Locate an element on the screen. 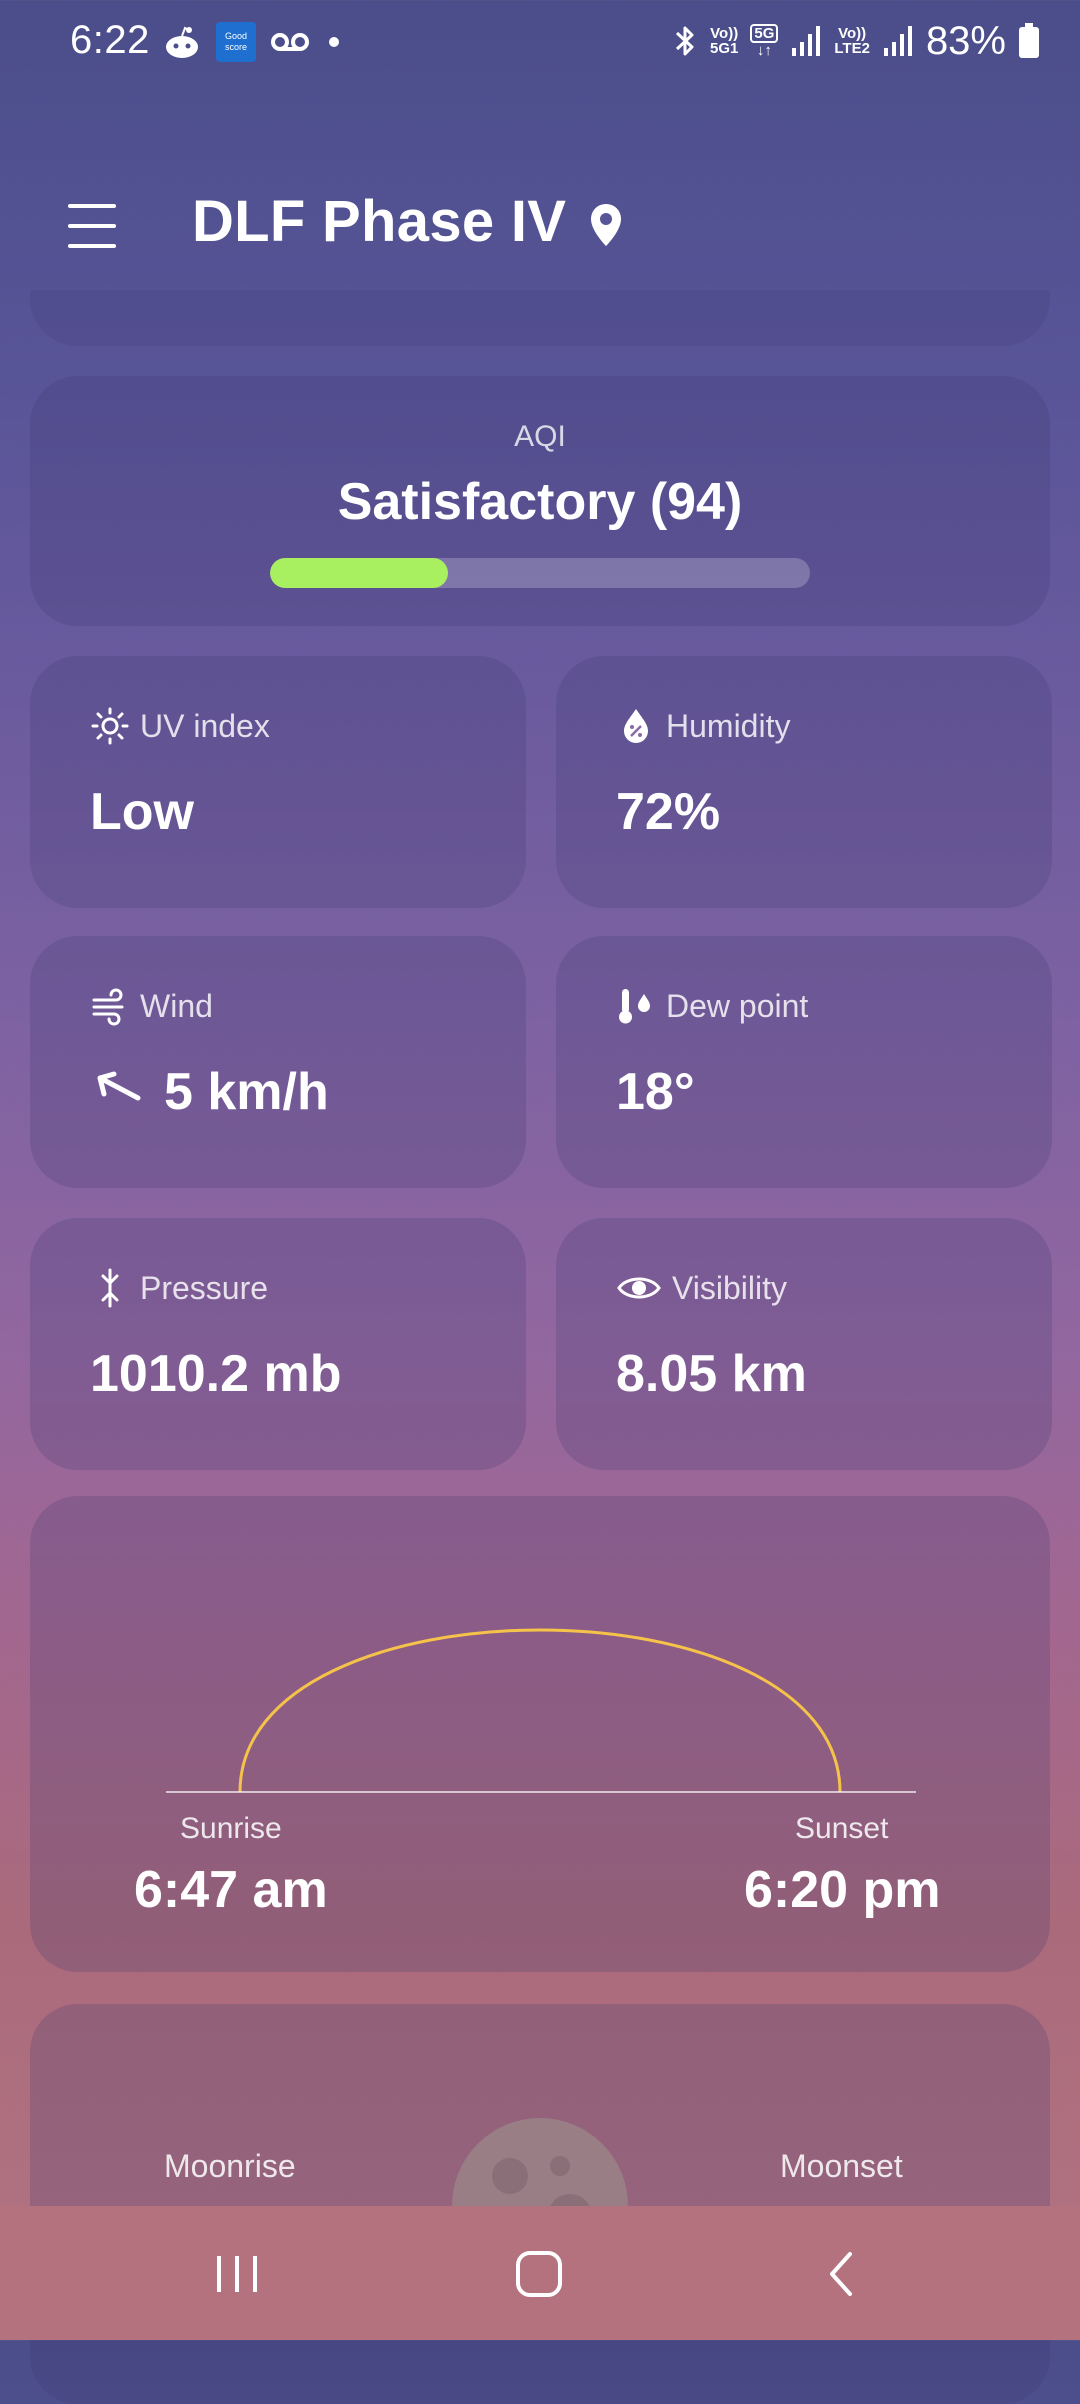  visibility-label: Visibility is located at coordinates (729, 1287).